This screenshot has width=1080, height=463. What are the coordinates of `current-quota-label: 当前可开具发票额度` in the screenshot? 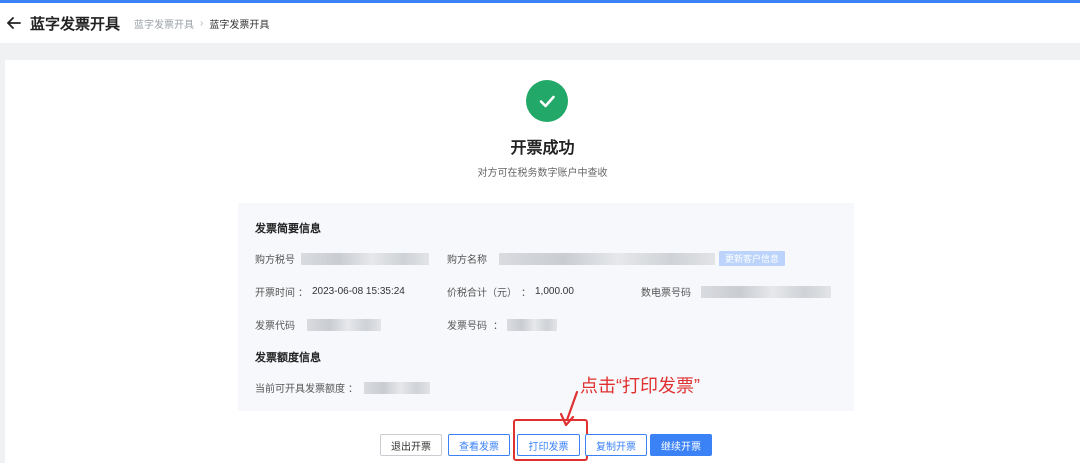 It's located at (300, 389).